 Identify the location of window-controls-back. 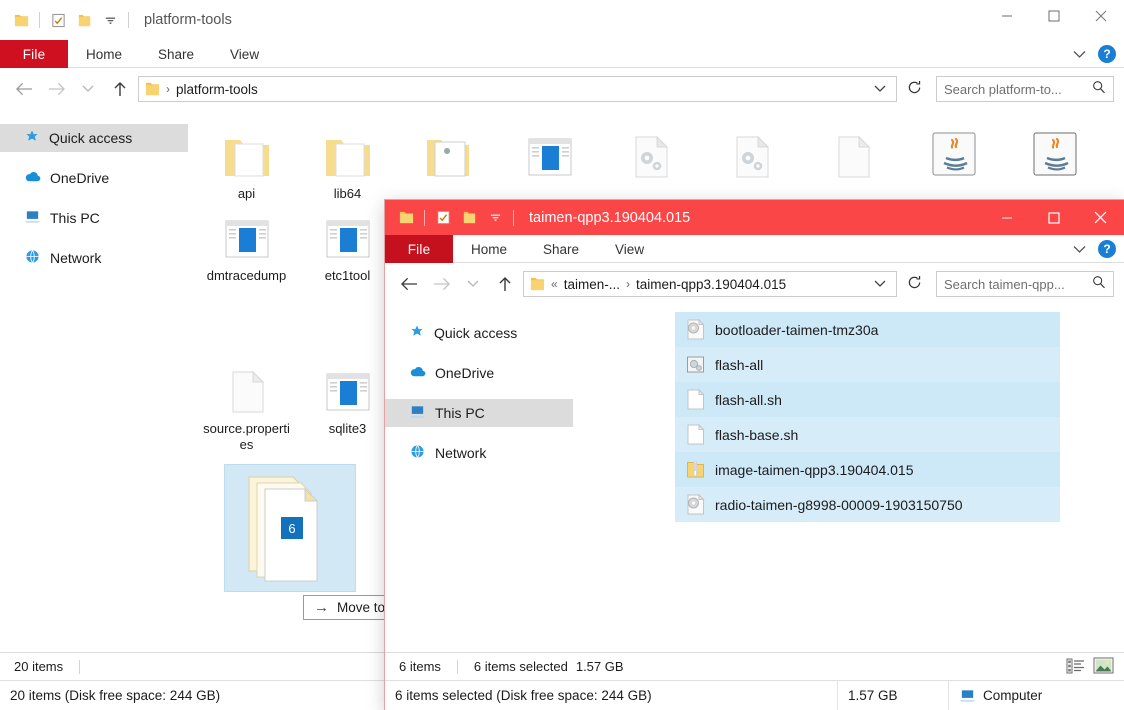
(1053, 20).